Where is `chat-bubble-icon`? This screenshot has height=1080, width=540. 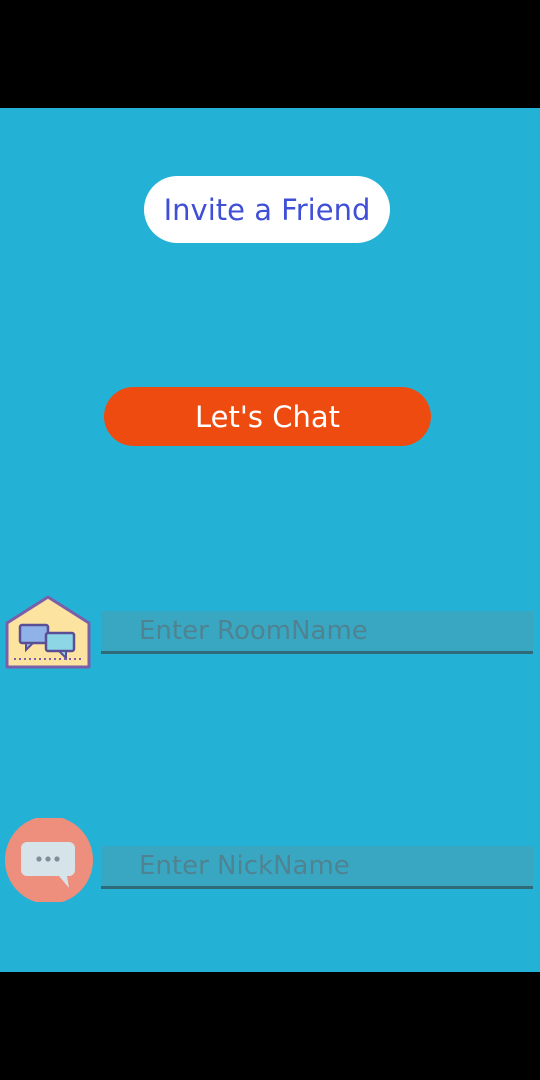 chat-bubble-icon is located at coordinates (49, 860).